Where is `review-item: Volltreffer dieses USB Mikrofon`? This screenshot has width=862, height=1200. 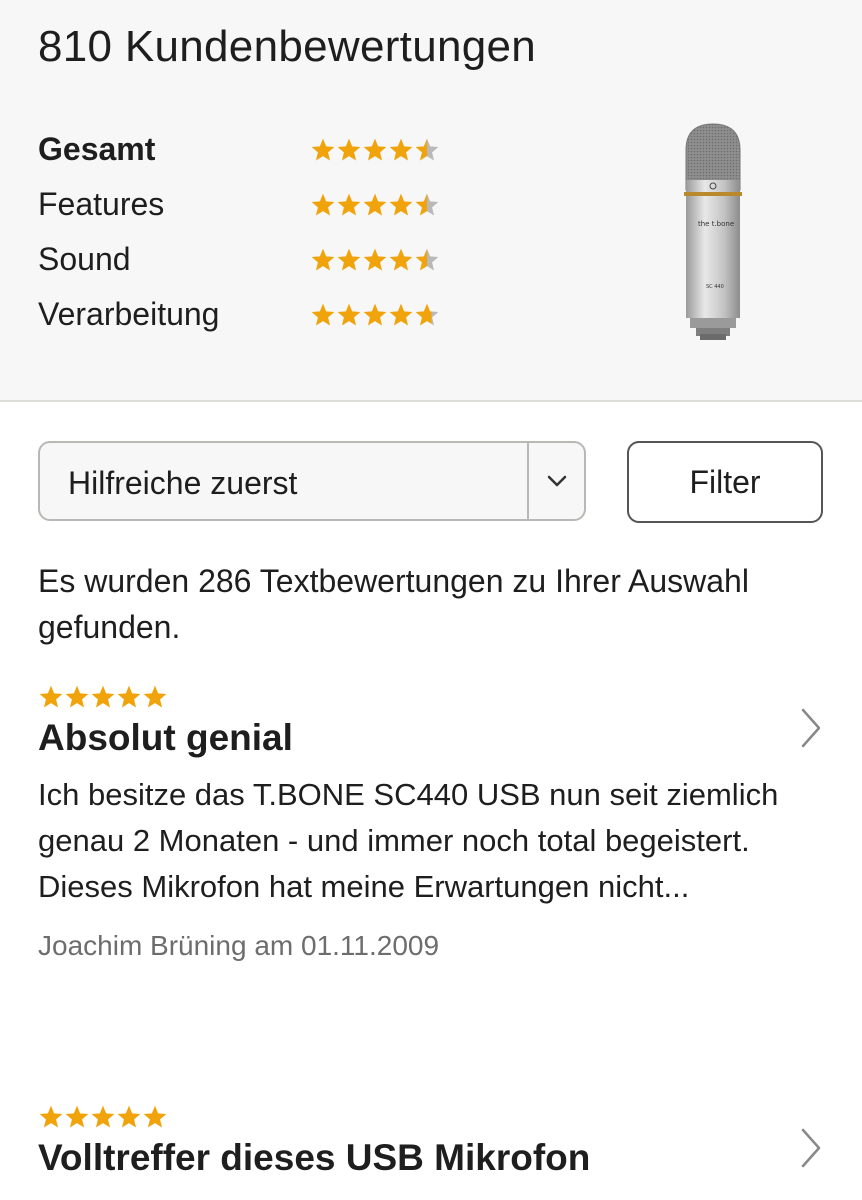 review-item: Volltreffer dieses USB Mikrofon is located at coordinates (438, 1142).